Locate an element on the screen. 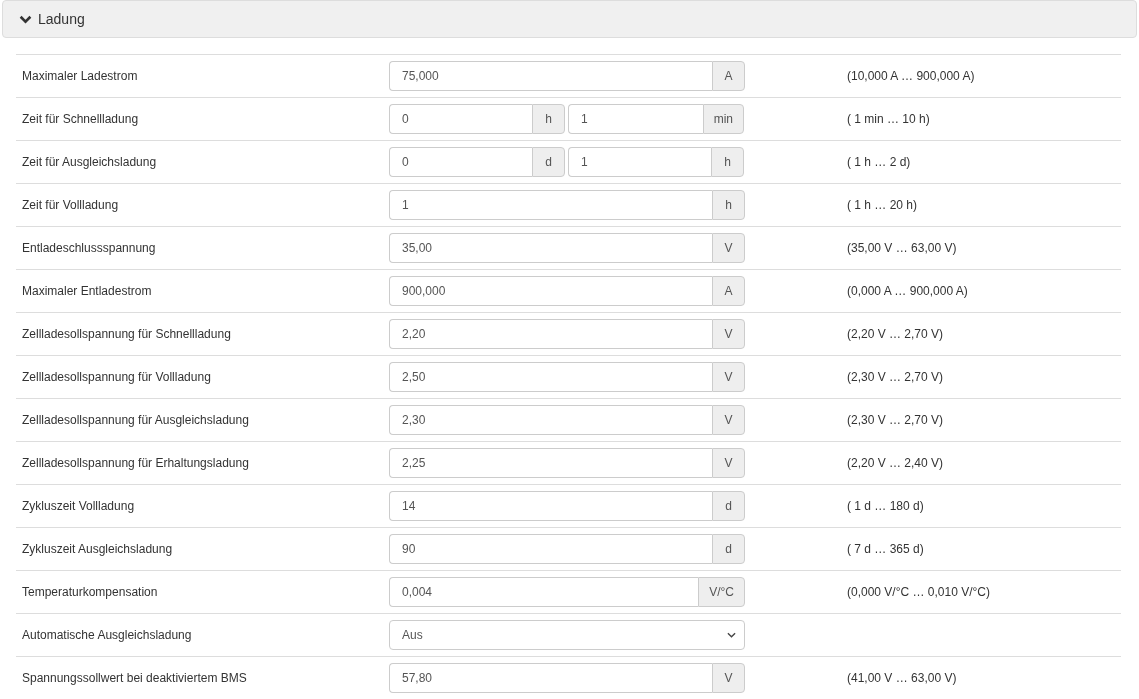 Image resolution: width=1139 pixels, height=699 pixels. setting-label: Entladeschlussspannung is located at coordinates (89, 248).